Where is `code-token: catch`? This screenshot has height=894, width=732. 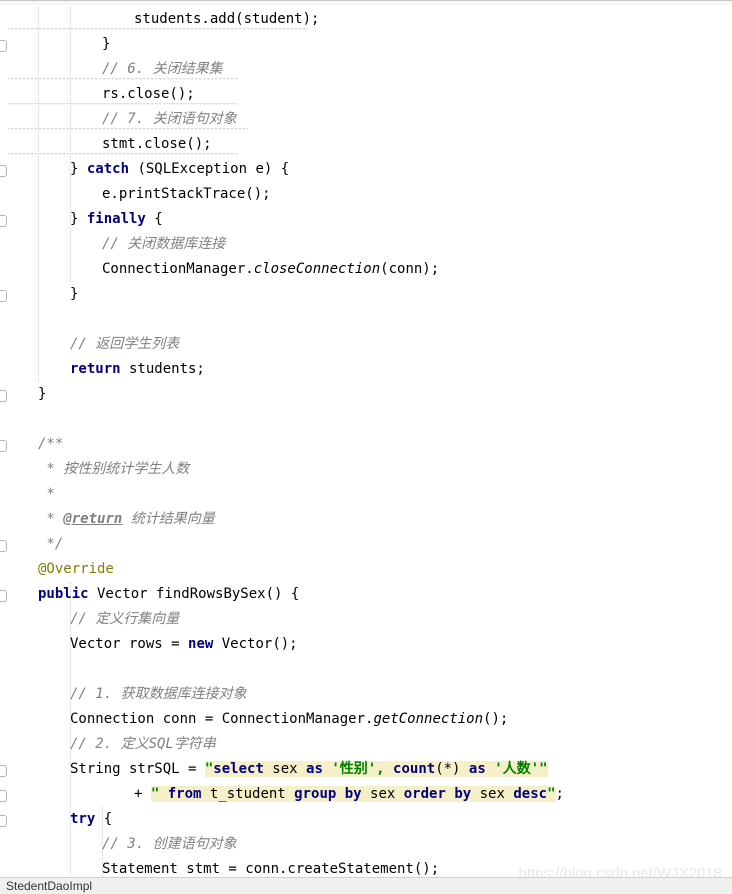
code-token: catch is located at coordinates (108, 169).